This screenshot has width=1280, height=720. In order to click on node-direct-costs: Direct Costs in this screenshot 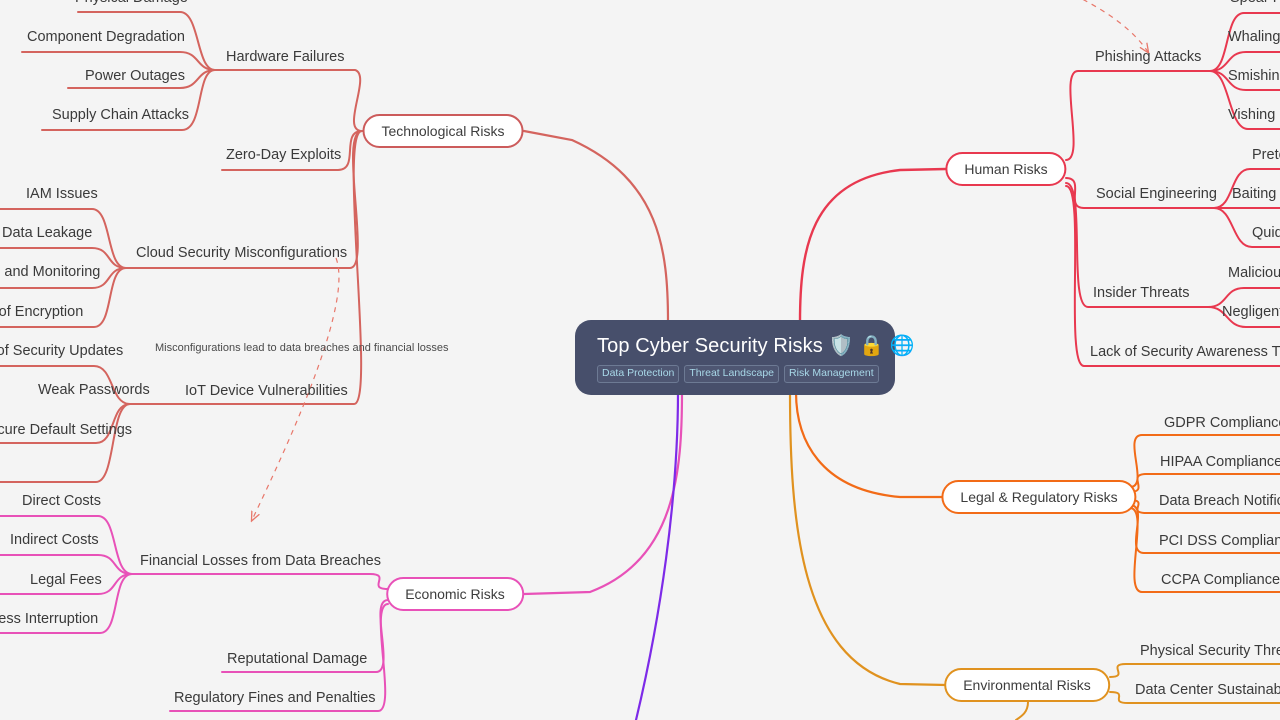, I will do `click(61, 501)`.